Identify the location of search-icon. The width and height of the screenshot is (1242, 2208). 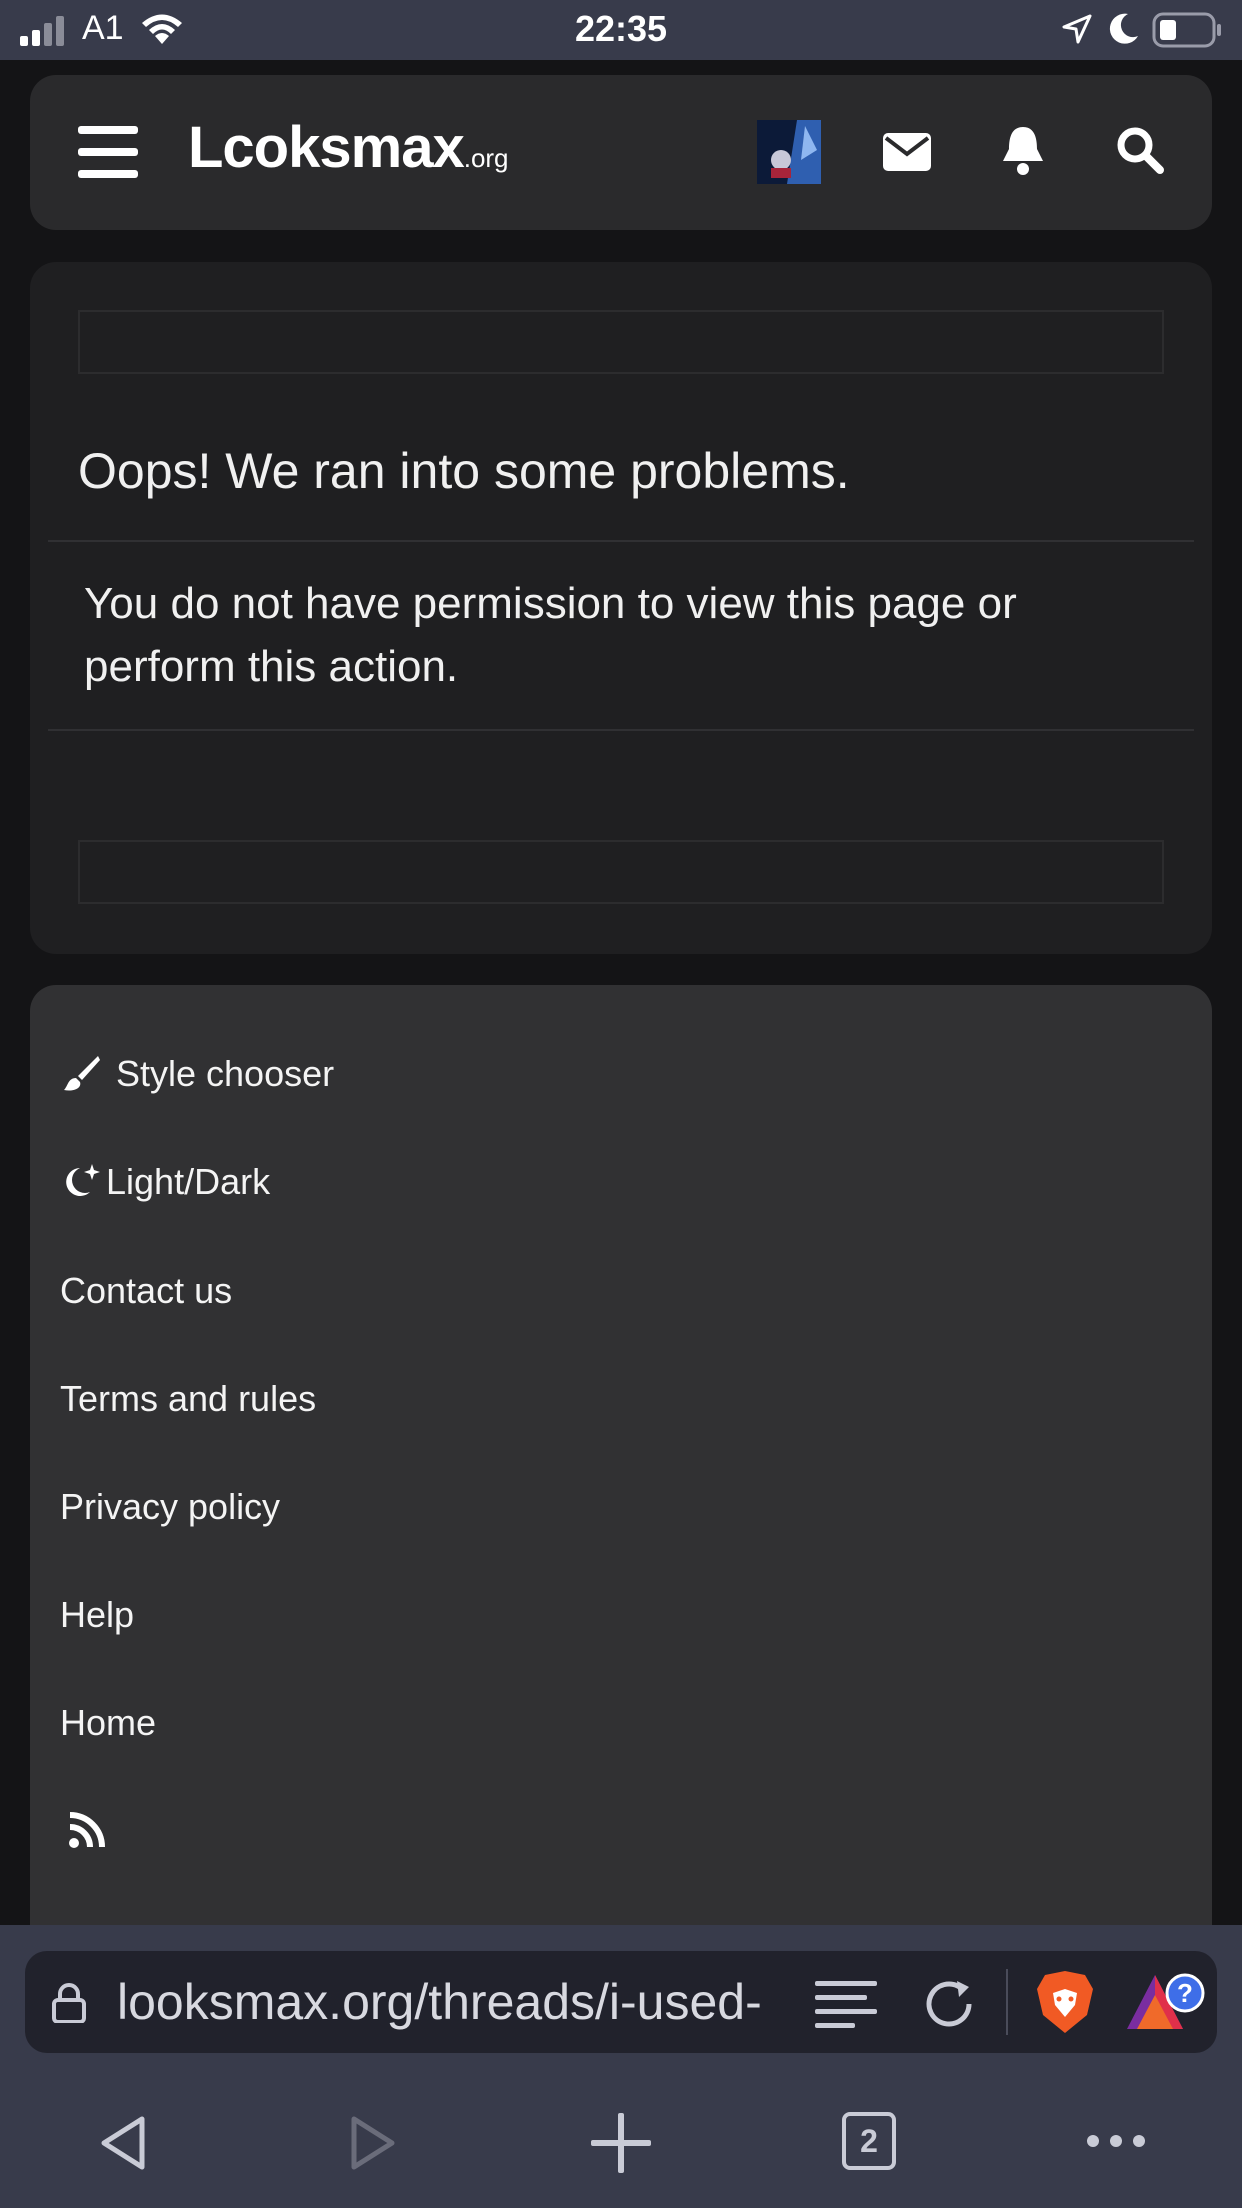
(1140, 150).